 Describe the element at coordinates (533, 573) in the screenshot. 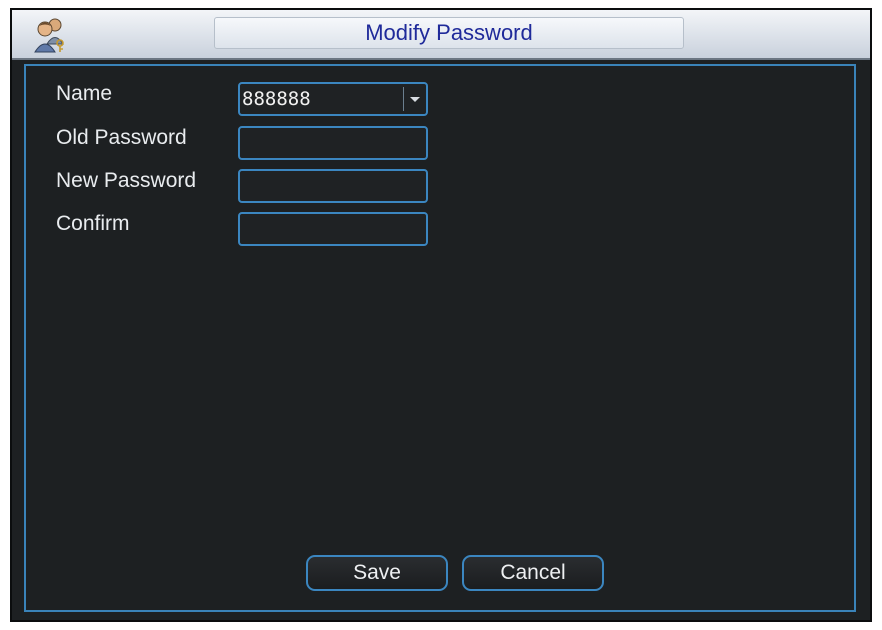

I see `cancel-button: Cancel` at that location.